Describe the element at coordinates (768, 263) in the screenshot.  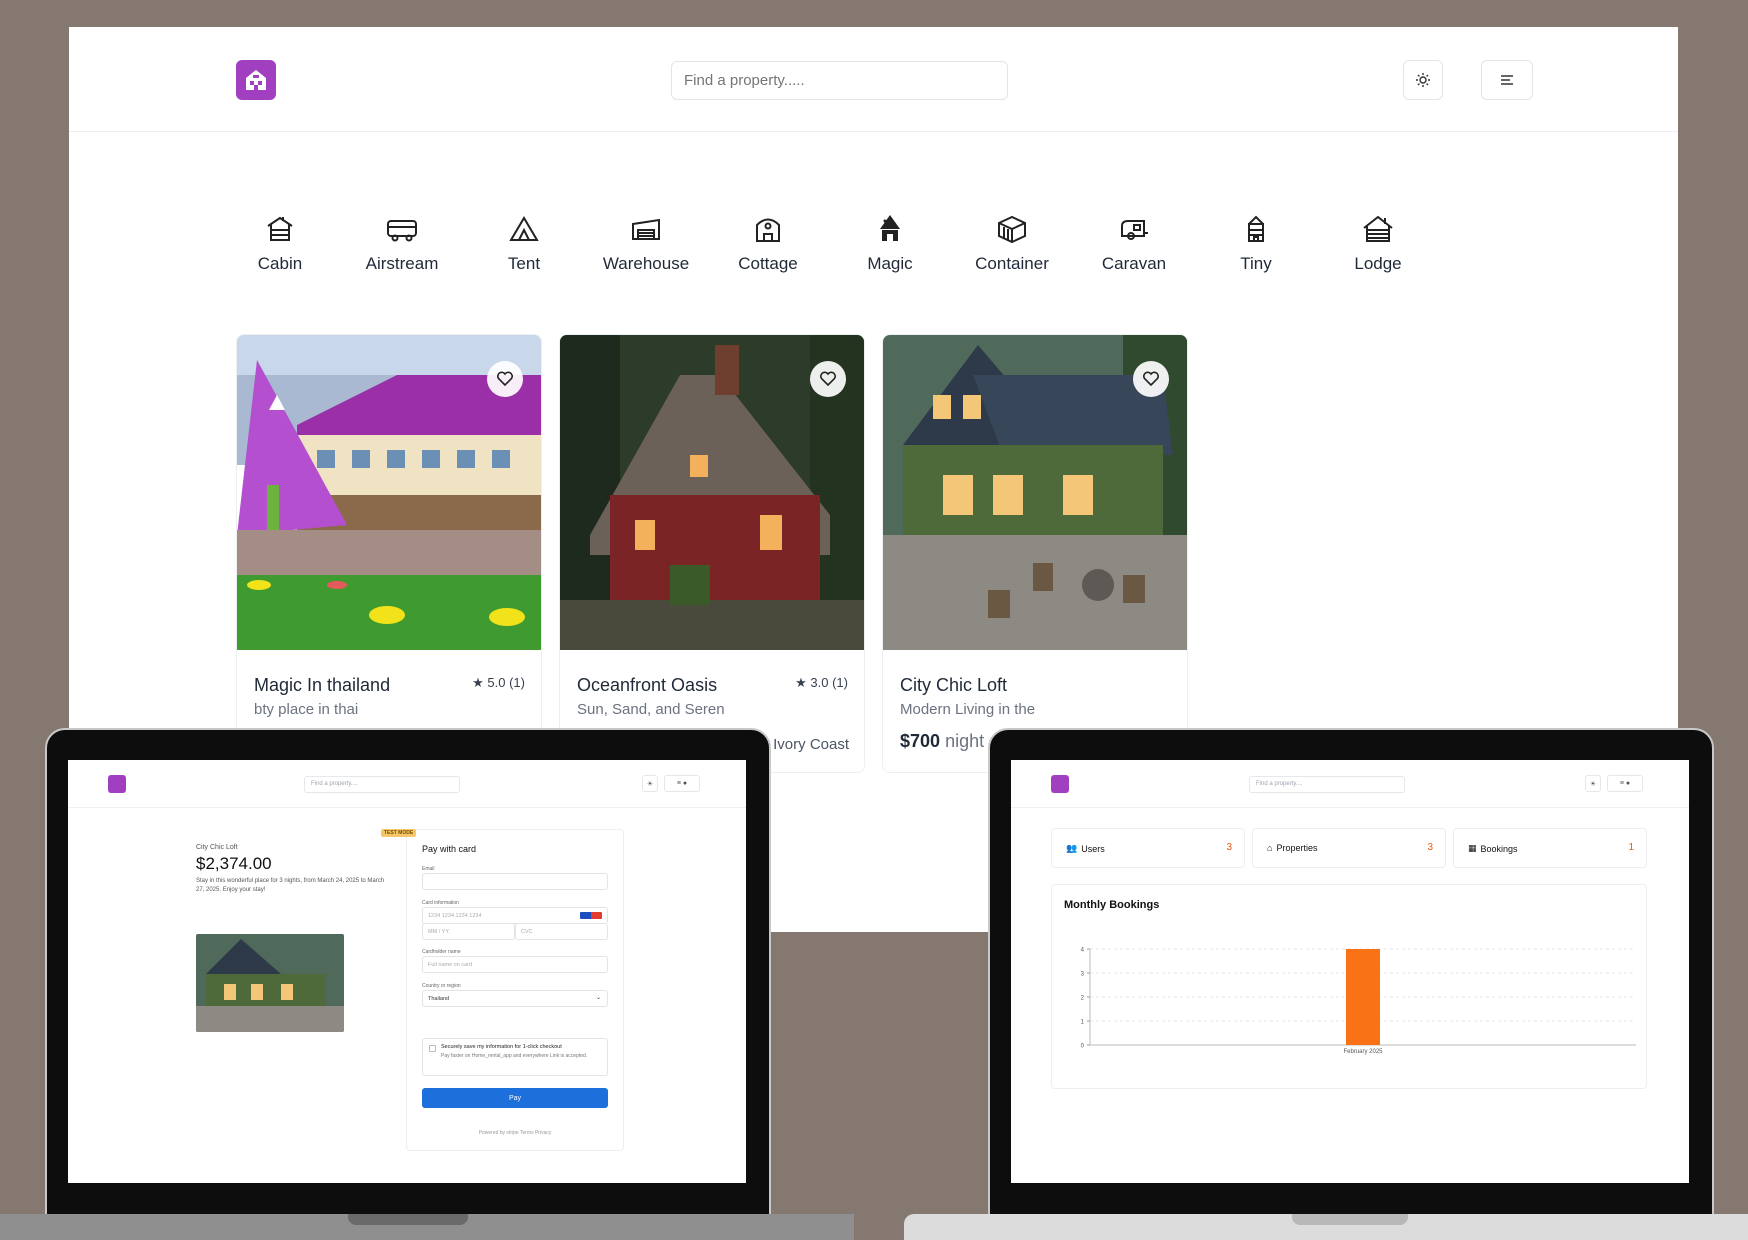
I see `category-label: Cottage` at that location.